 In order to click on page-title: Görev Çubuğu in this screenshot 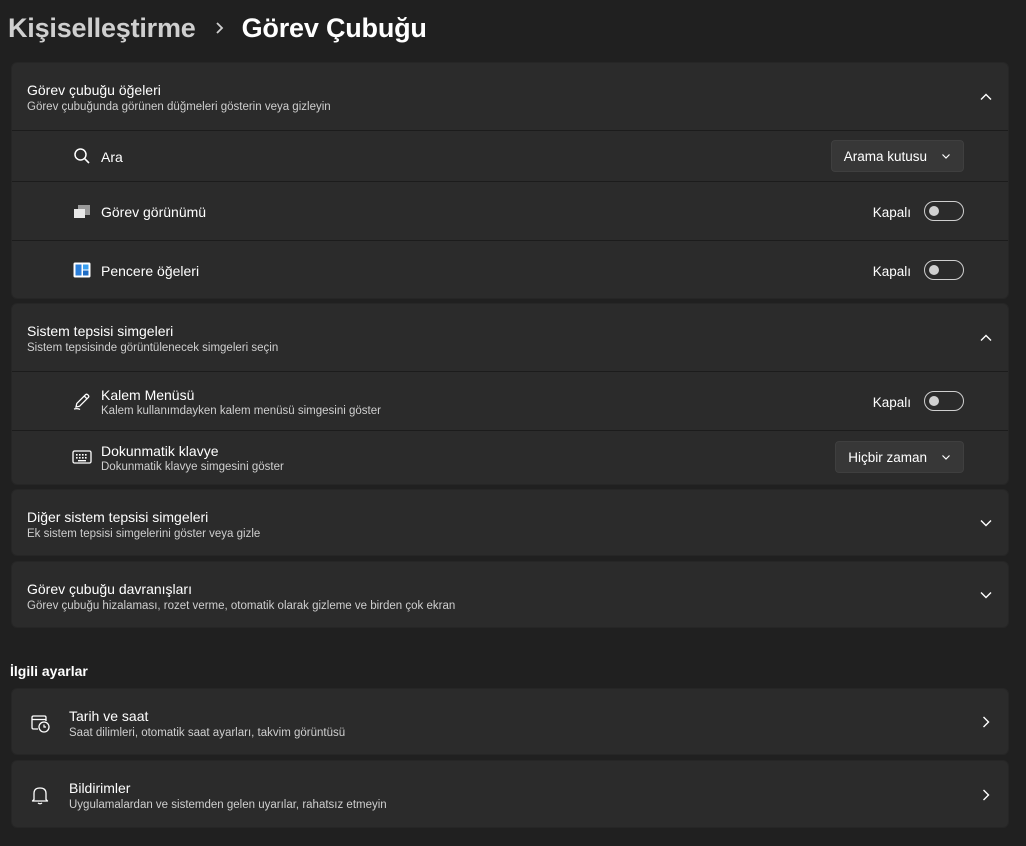, I will do `click(334, 27)`.